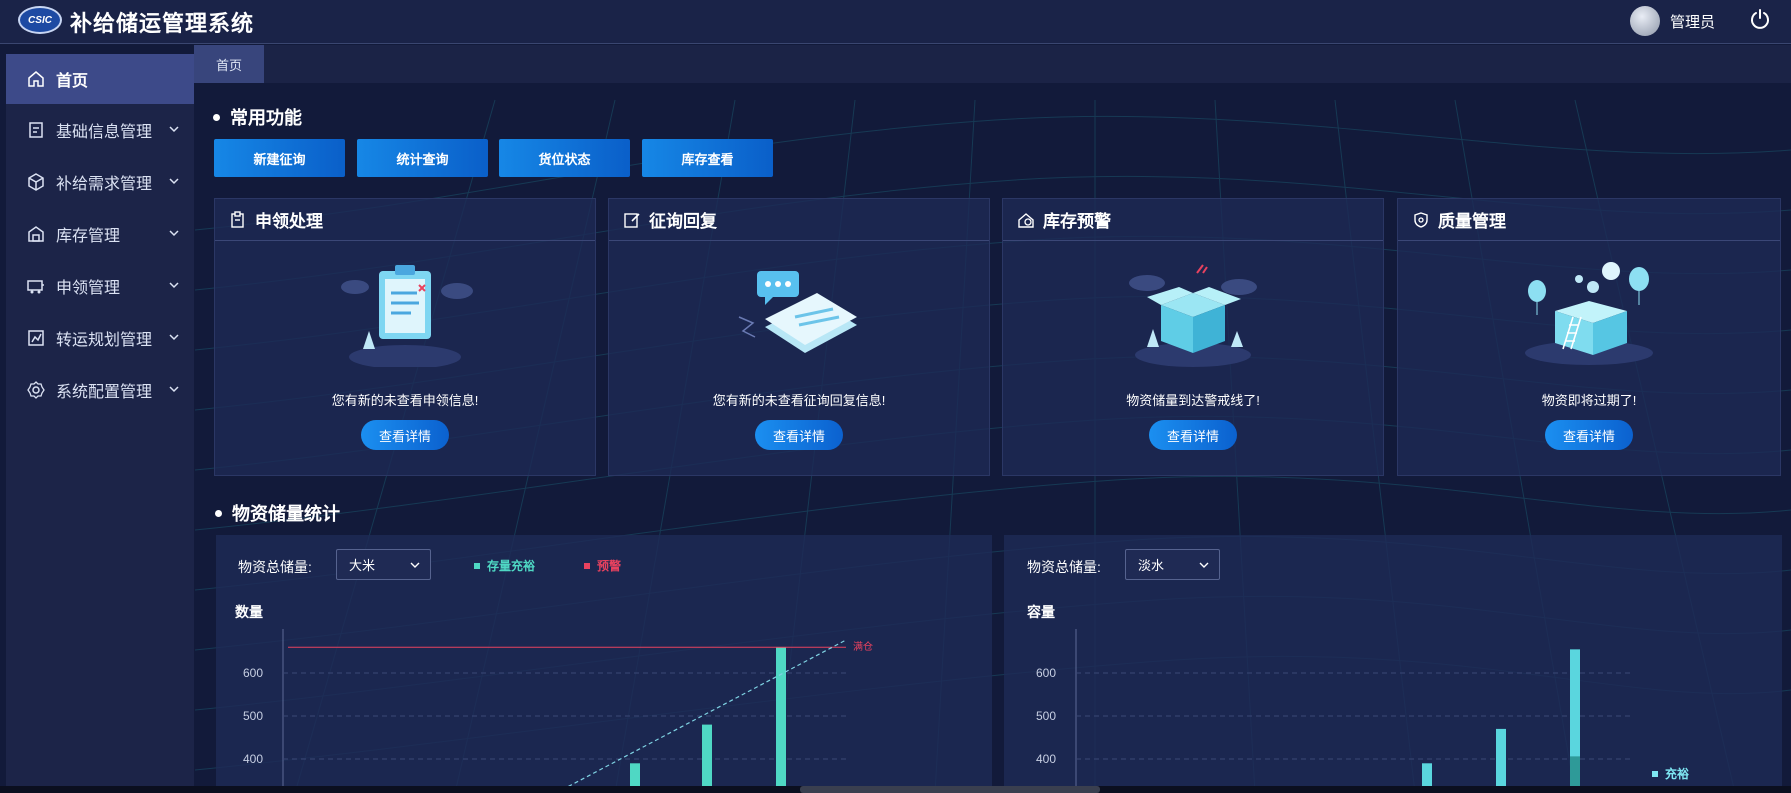  Describe the element at coordinates (289, 221) in the screenshot. I see `card-title: 申领处理` at that location.